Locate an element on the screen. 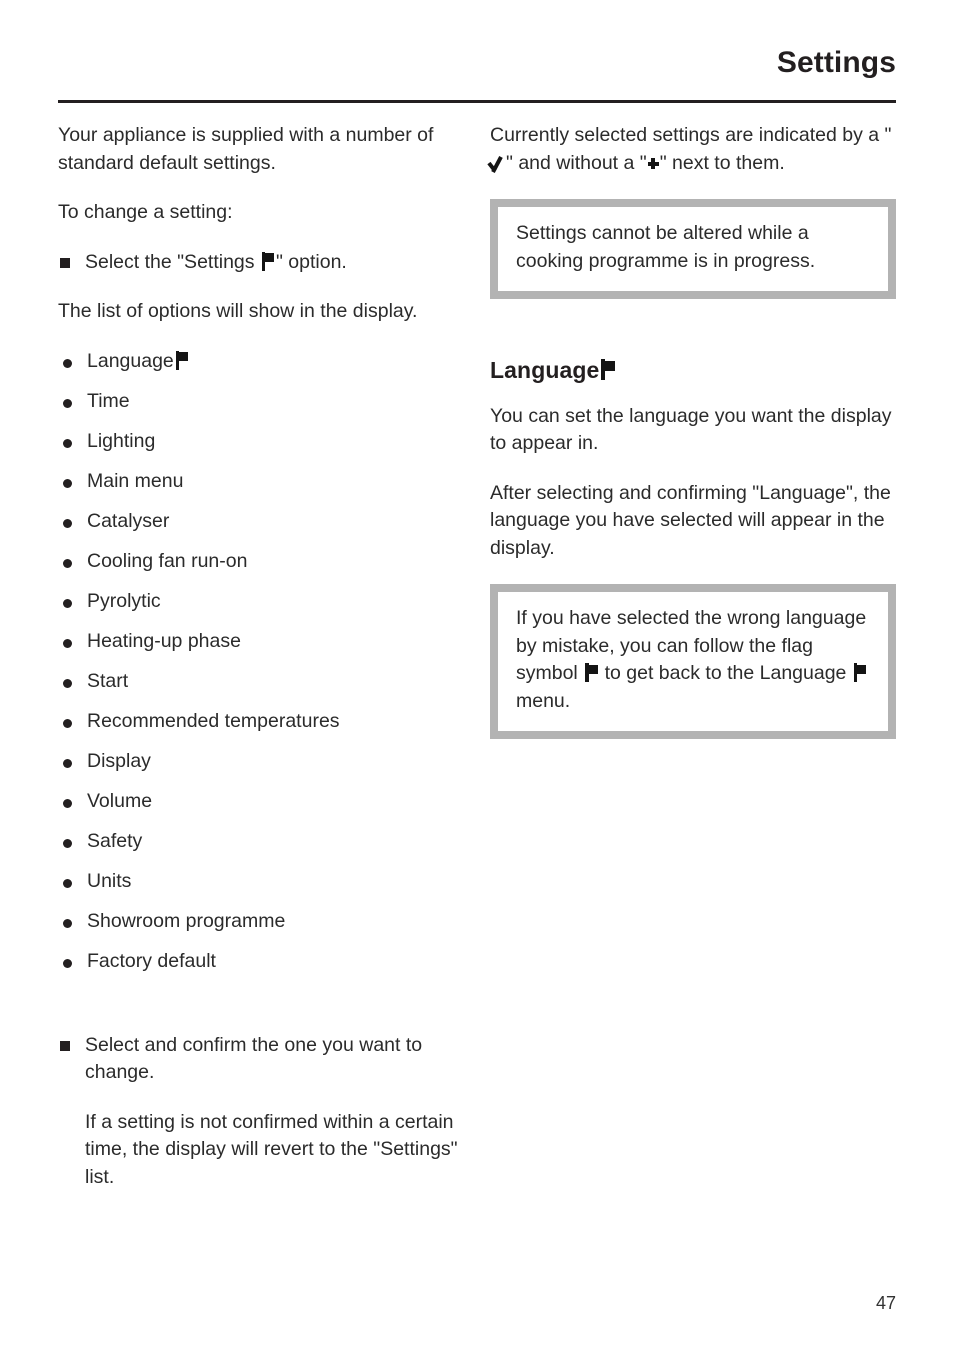 The height and width of the screenshot is (1352, 954). list-item: Recommended temperatures is located at coordinates (258, 721).